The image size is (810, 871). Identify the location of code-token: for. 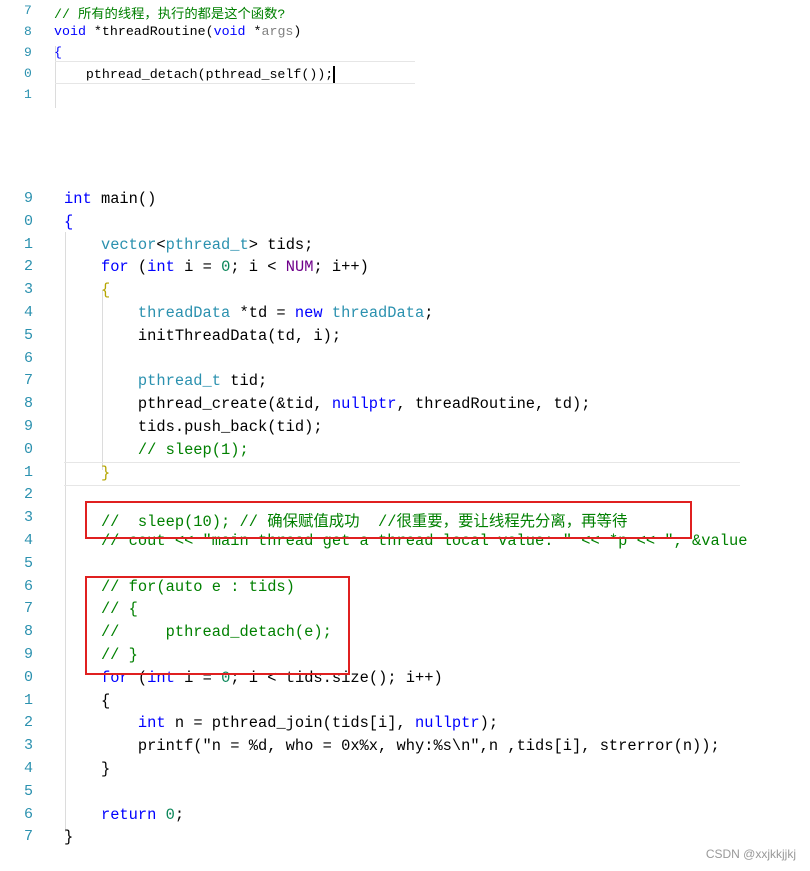
(114, 267).